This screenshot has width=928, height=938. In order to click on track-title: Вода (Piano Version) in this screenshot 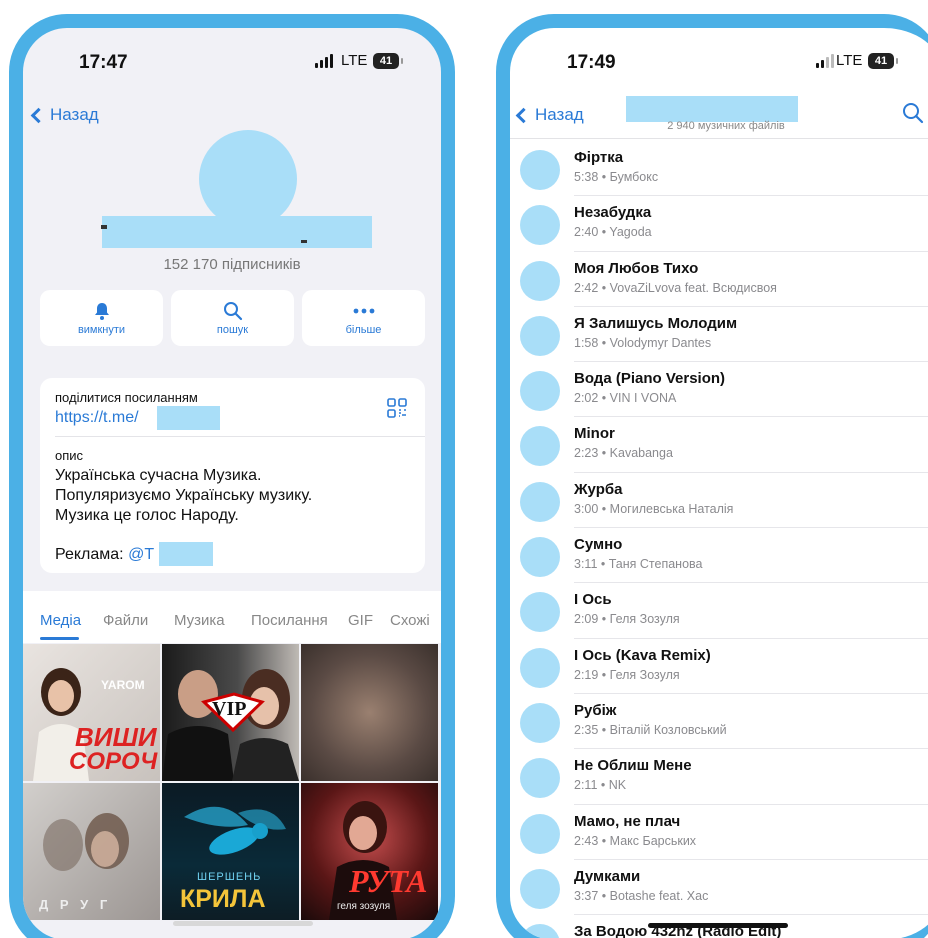, I will do `click(650, 379)`.